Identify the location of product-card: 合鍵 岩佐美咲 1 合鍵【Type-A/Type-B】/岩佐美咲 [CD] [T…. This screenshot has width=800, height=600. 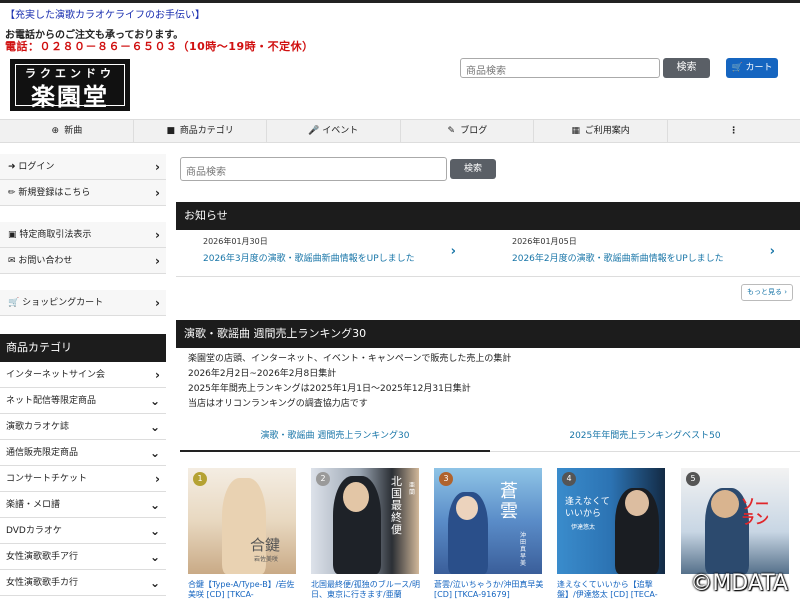
(243, 534).